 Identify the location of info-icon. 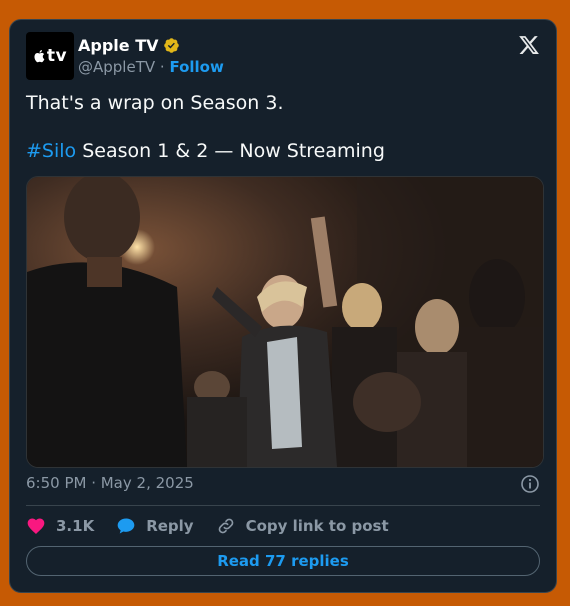
(530, 484).